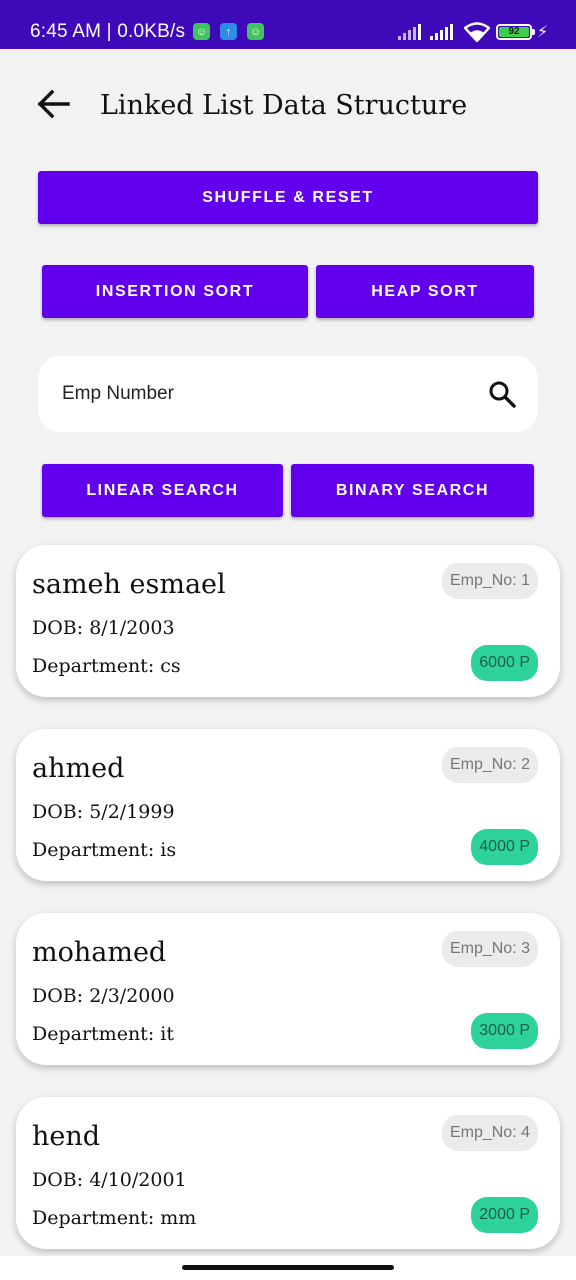  What do you see at coordinates (103, 812) in the screenshot?
I see `employee-dob: DOB: 5/2/1999` at bounding box center [103, 812].